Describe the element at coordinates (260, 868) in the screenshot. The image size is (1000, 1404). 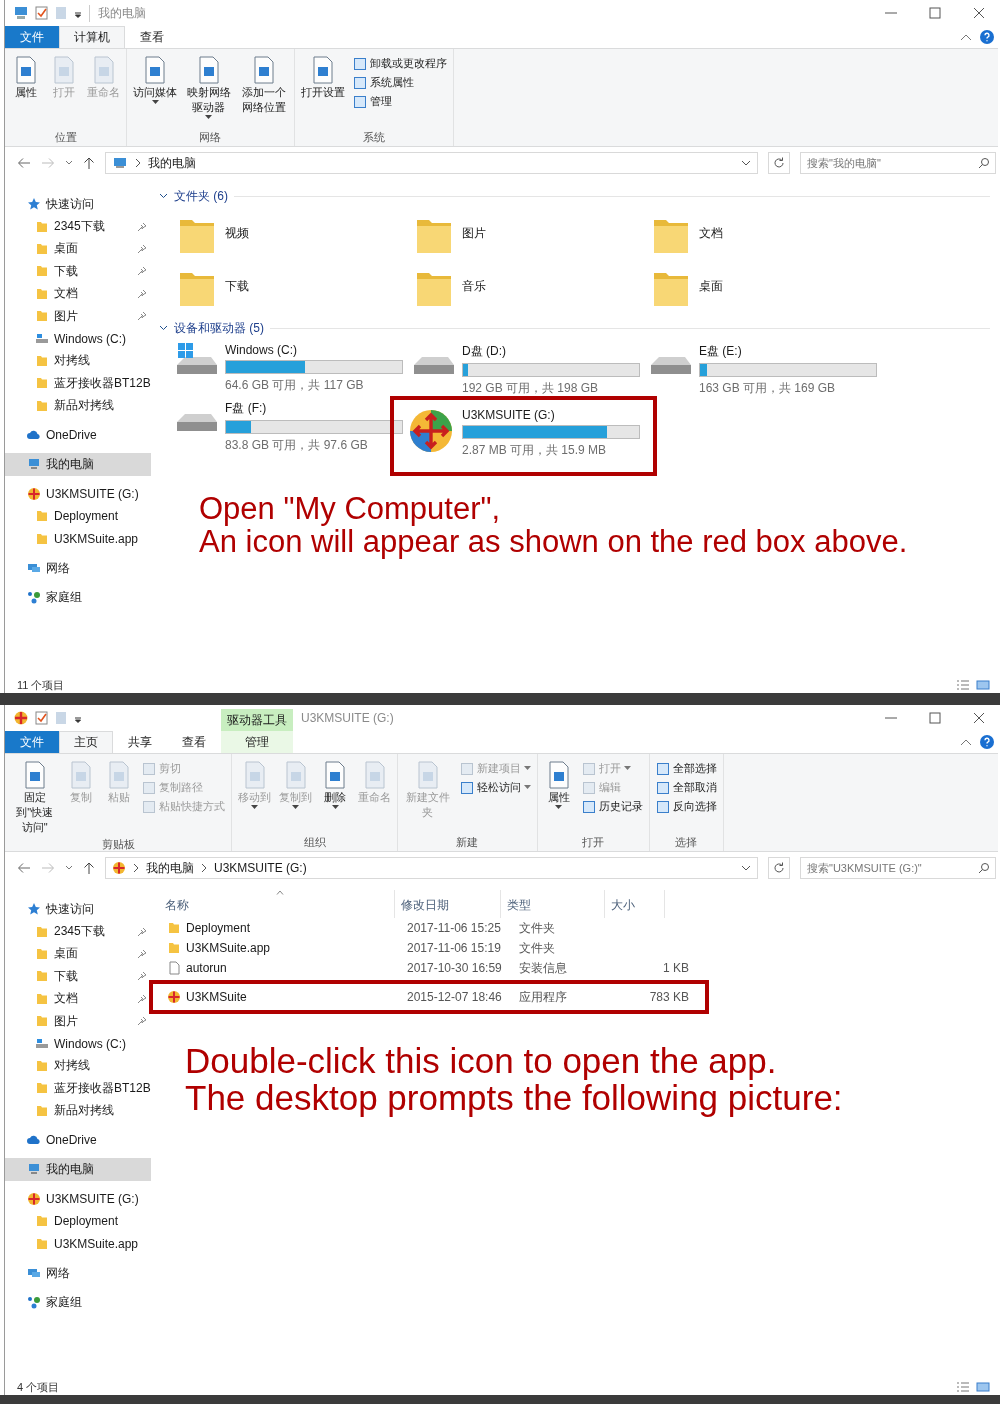
I see `breadcrumb: U3KMSUITE (G:)` at that location.